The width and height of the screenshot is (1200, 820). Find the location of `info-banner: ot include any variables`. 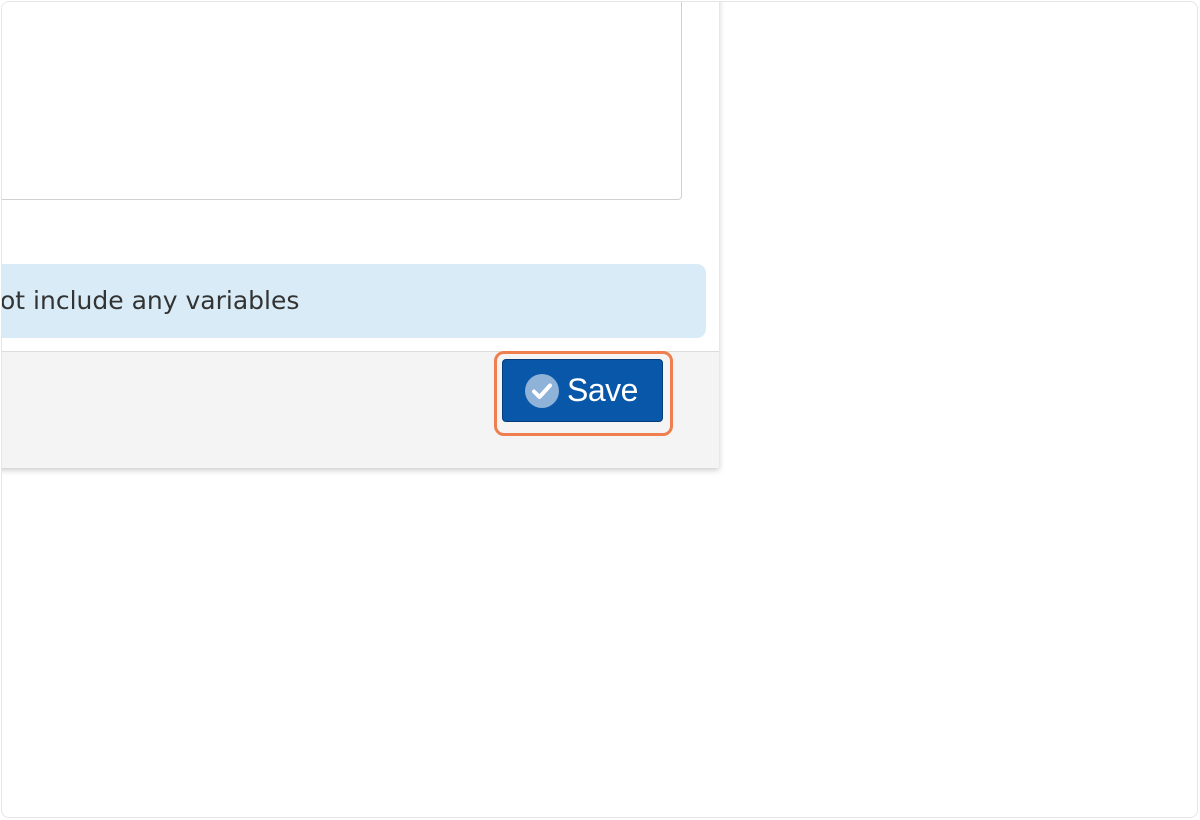

info-banner: ot include any variables is located at coordinates (353, 301).